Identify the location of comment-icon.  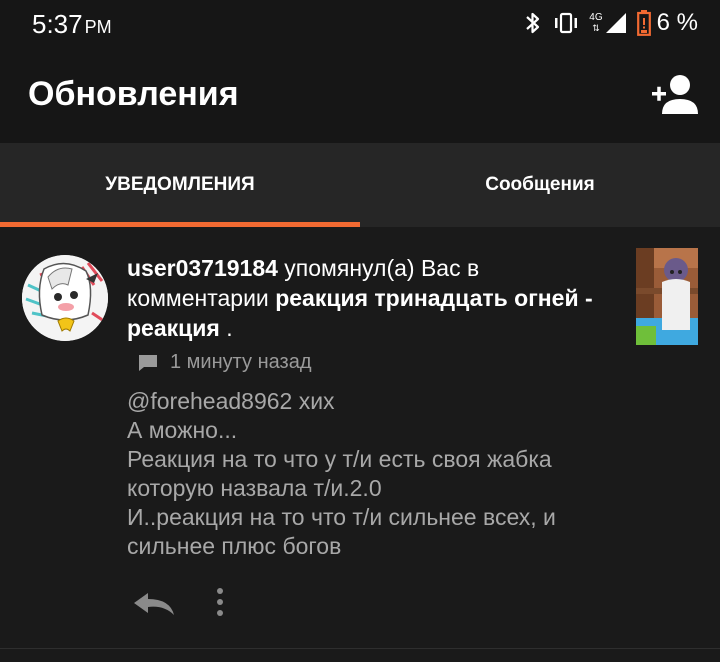
(148, 363).